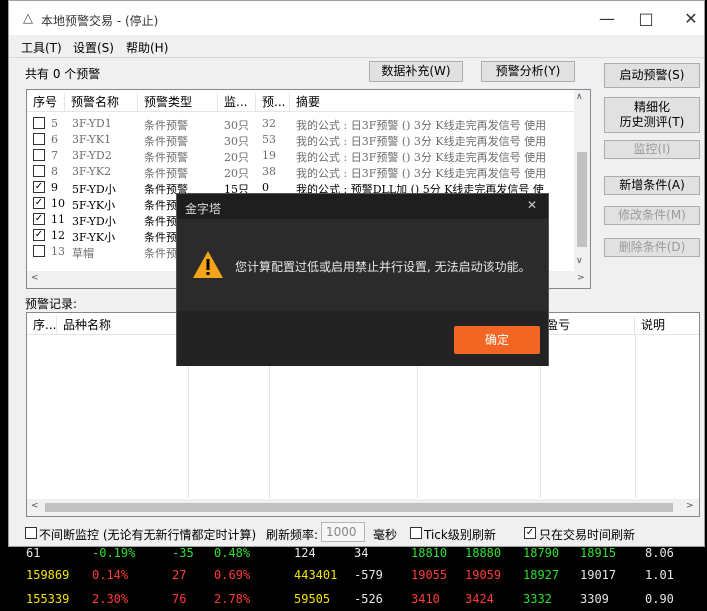  I want to click on quote-cell: 0.14%, so click(110, 575).